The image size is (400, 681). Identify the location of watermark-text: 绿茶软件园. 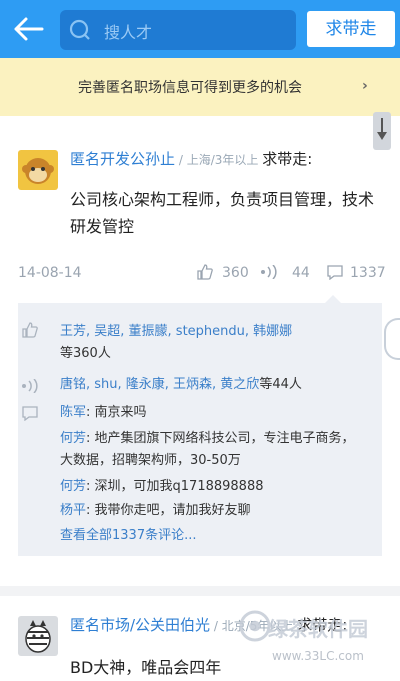
(318, 629).